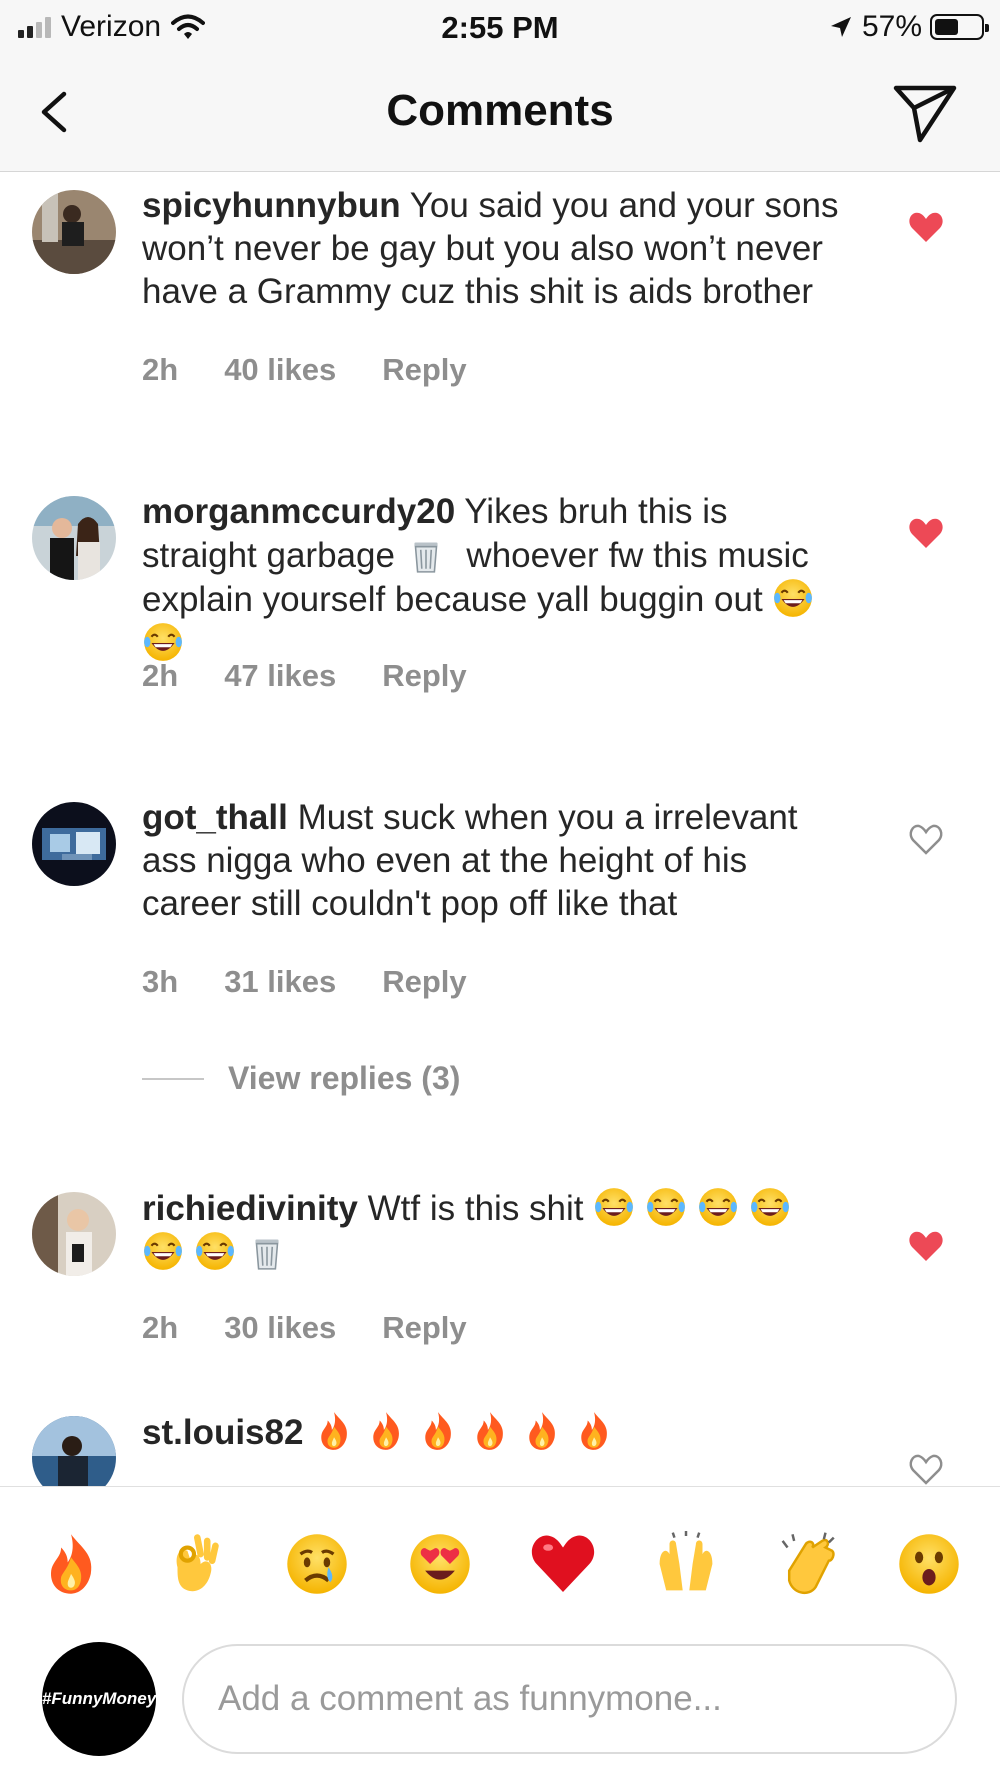 The width and height of the screenshot is (1000, 1779). I want to click on ok-hand-emoji, so click(194, 1564).